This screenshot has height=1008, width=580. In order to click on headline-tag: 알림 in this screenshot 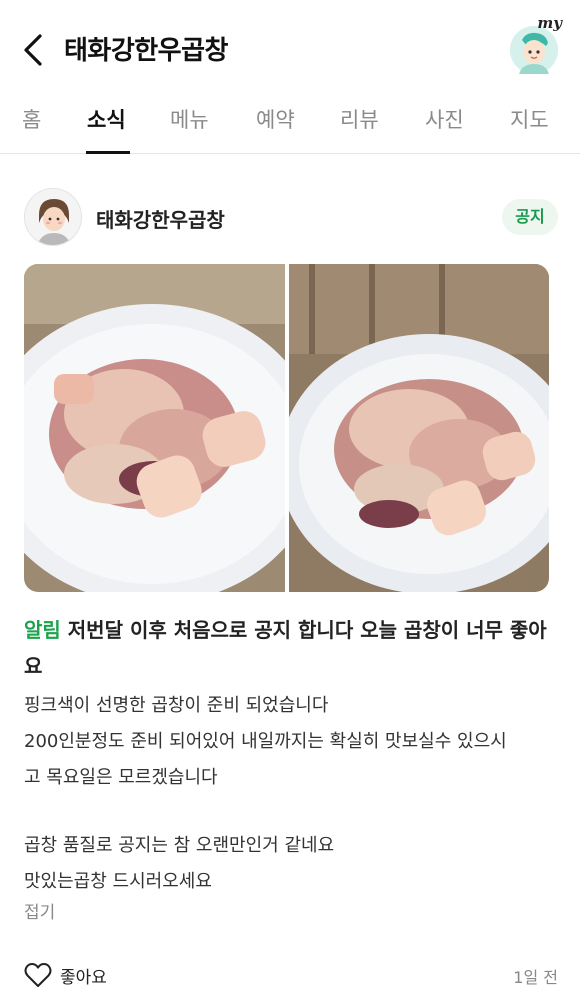, I will do `click(42, 630)`.